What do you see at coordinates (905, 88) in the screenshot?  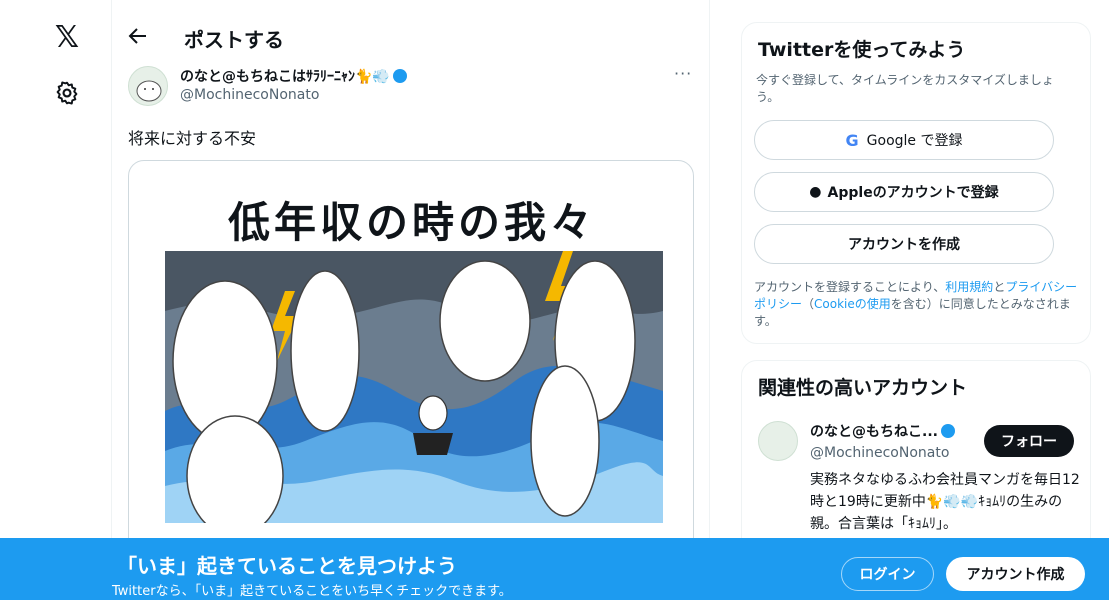 I see `signup-card-description: 今すぐ登録して、タイムラインをカスタマイズしましょう。` at bounding box center [905, 88].